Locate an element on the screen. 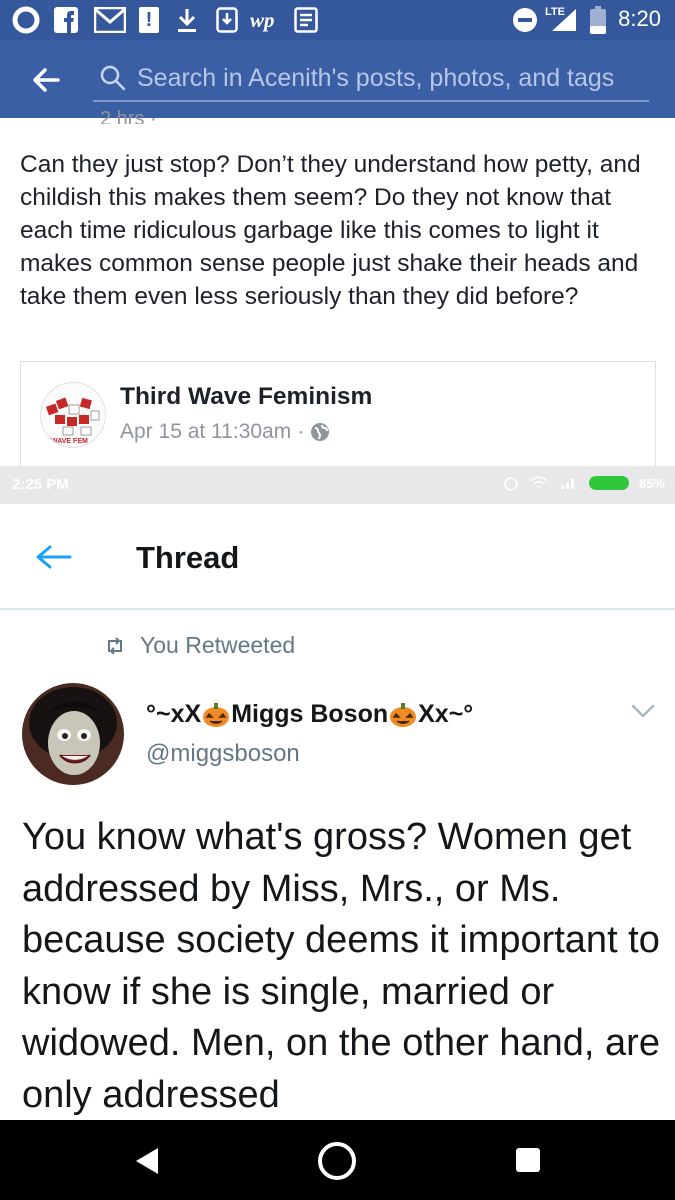  nav-back-icon is located at coordinates (147, 1161).